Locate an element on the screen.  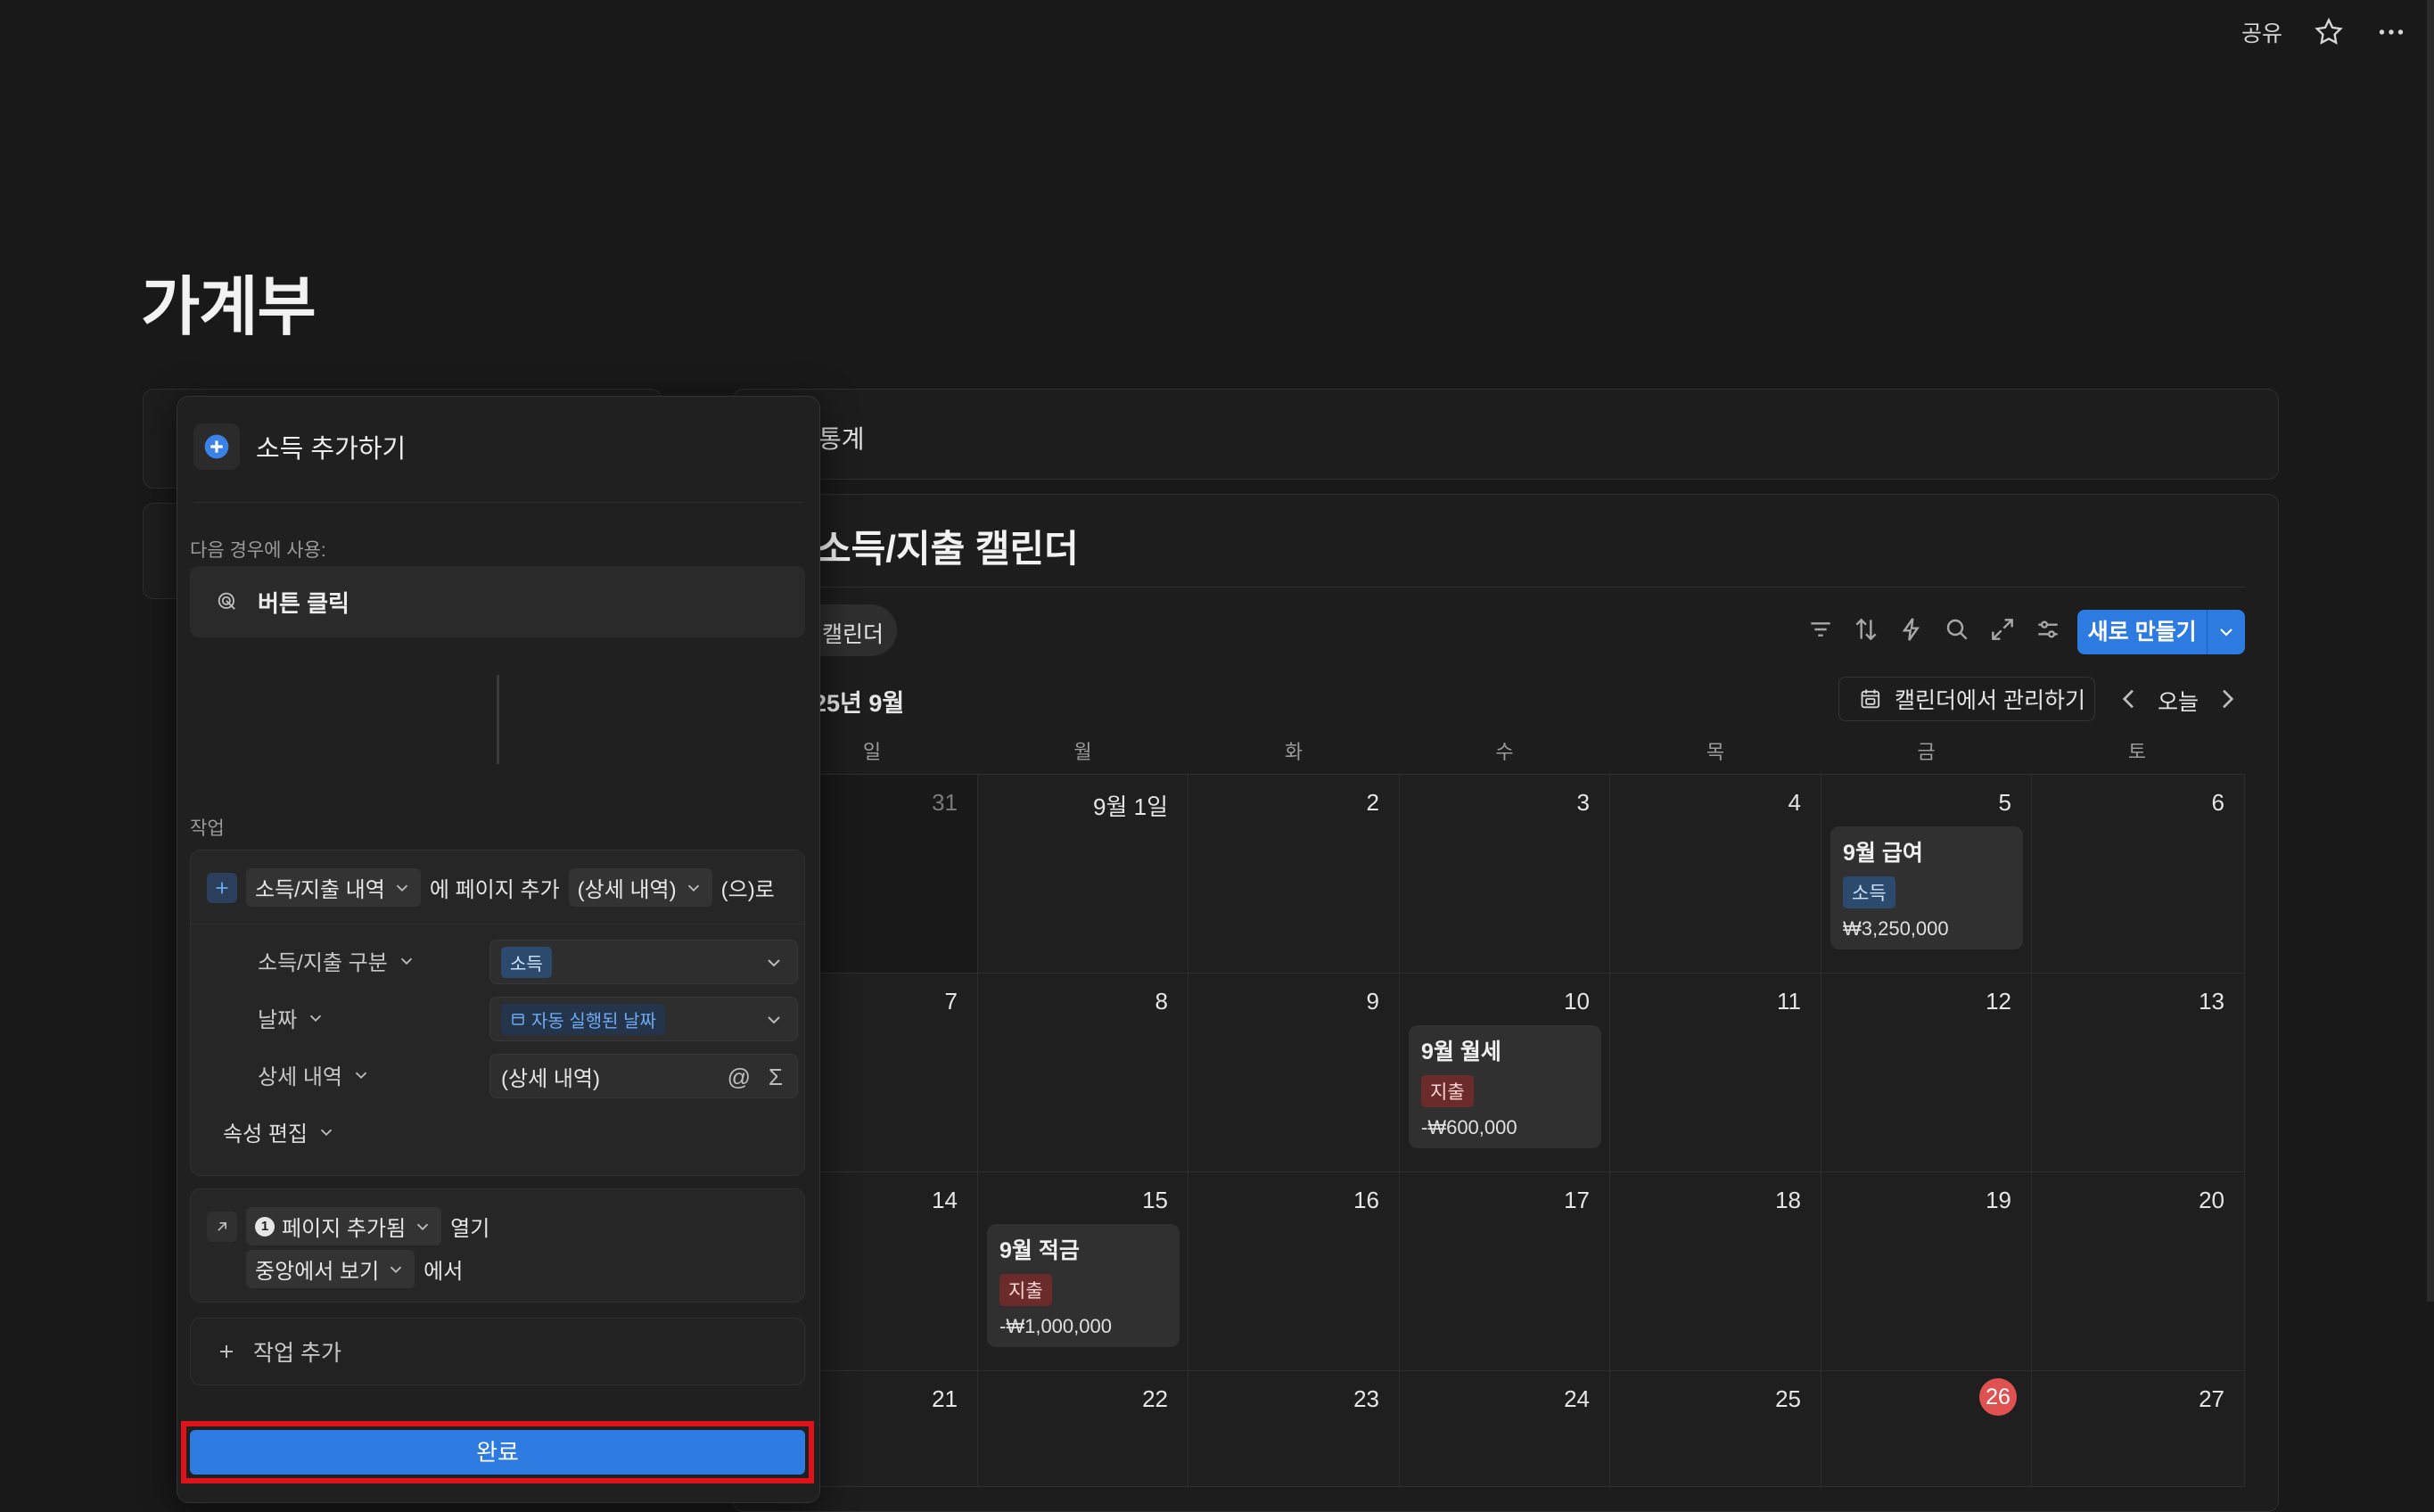
calendar-day-cell: 27 is located at coordinates (2138, 1429).